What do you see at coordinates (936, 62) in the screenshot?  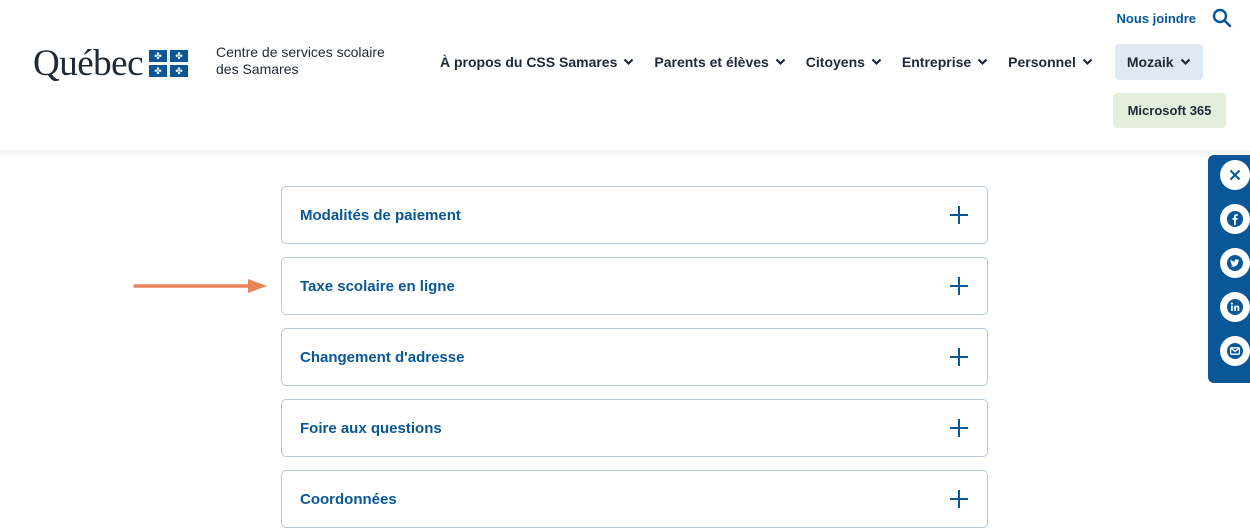 I see `nav-item-label: Entreprise` at bounding box center [936, 62].